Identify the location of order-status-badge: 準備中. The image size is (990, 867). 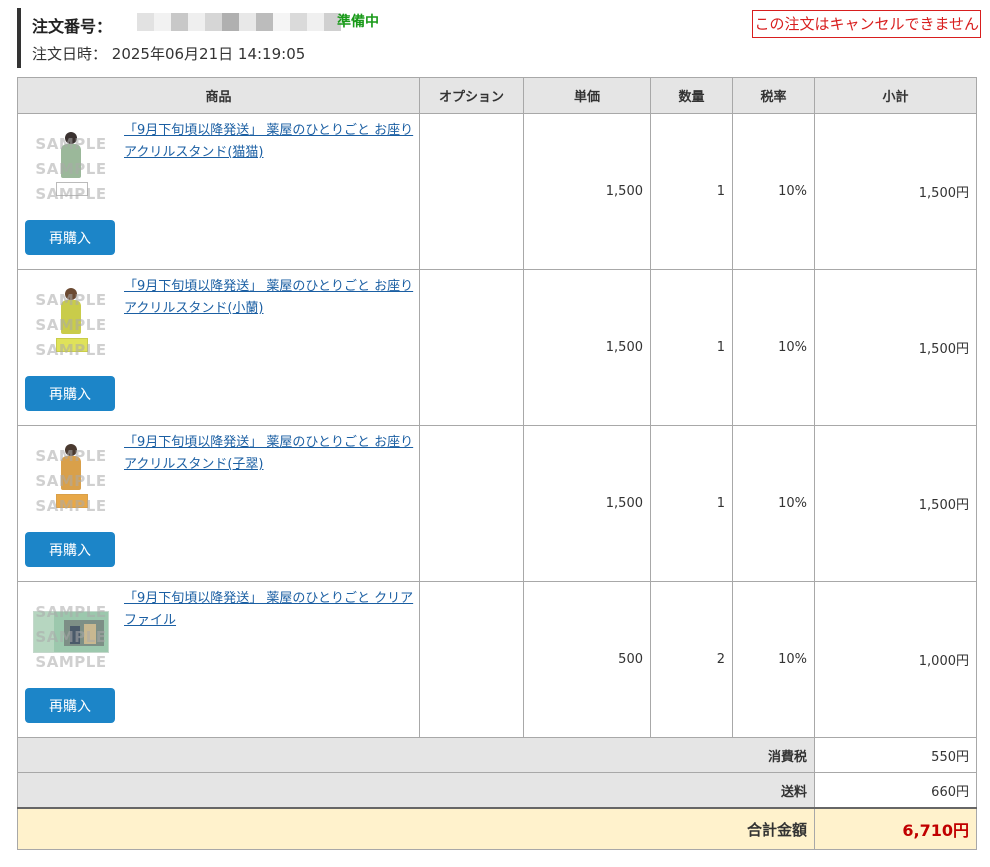
(358, 22).